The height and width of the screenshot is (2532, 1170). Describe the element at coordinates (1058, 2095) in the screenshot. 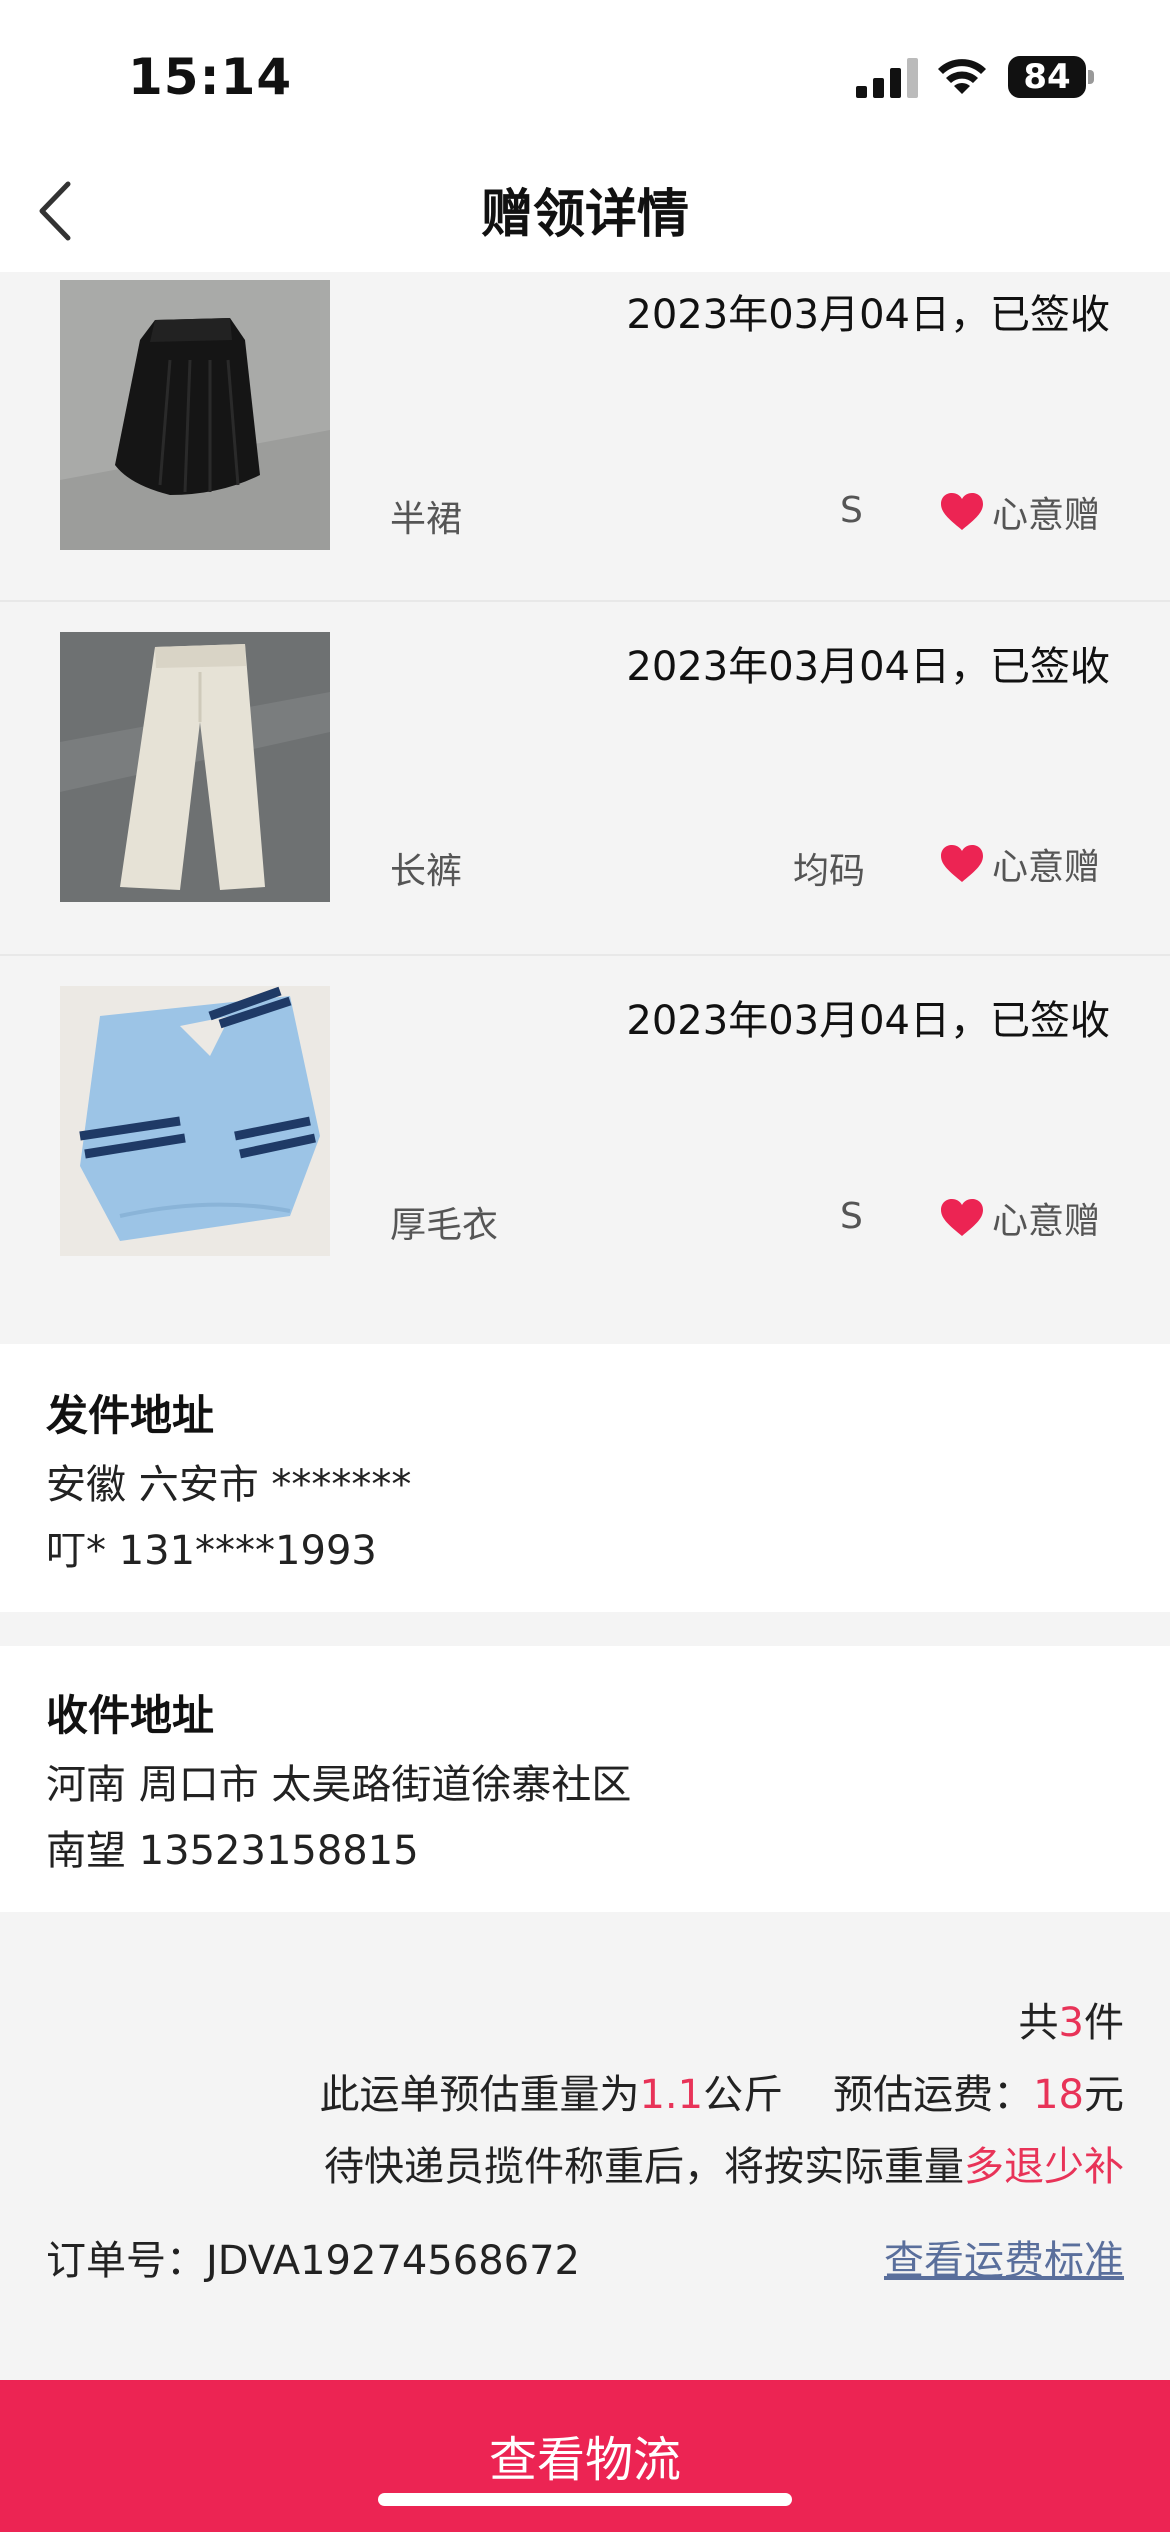

I see `fee-value: 18` at that location.